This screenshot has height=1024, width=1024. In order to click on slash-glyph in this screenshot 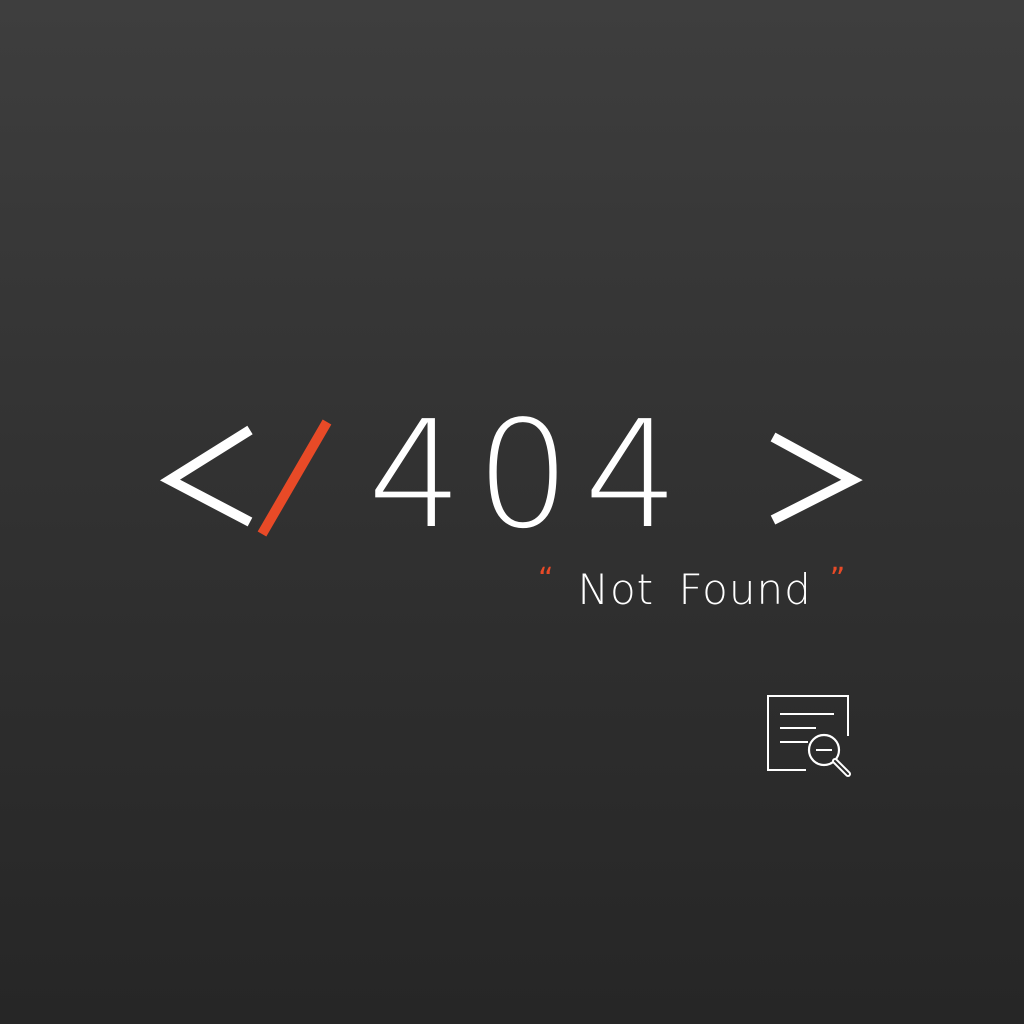, I will do `click(294, 478)`.